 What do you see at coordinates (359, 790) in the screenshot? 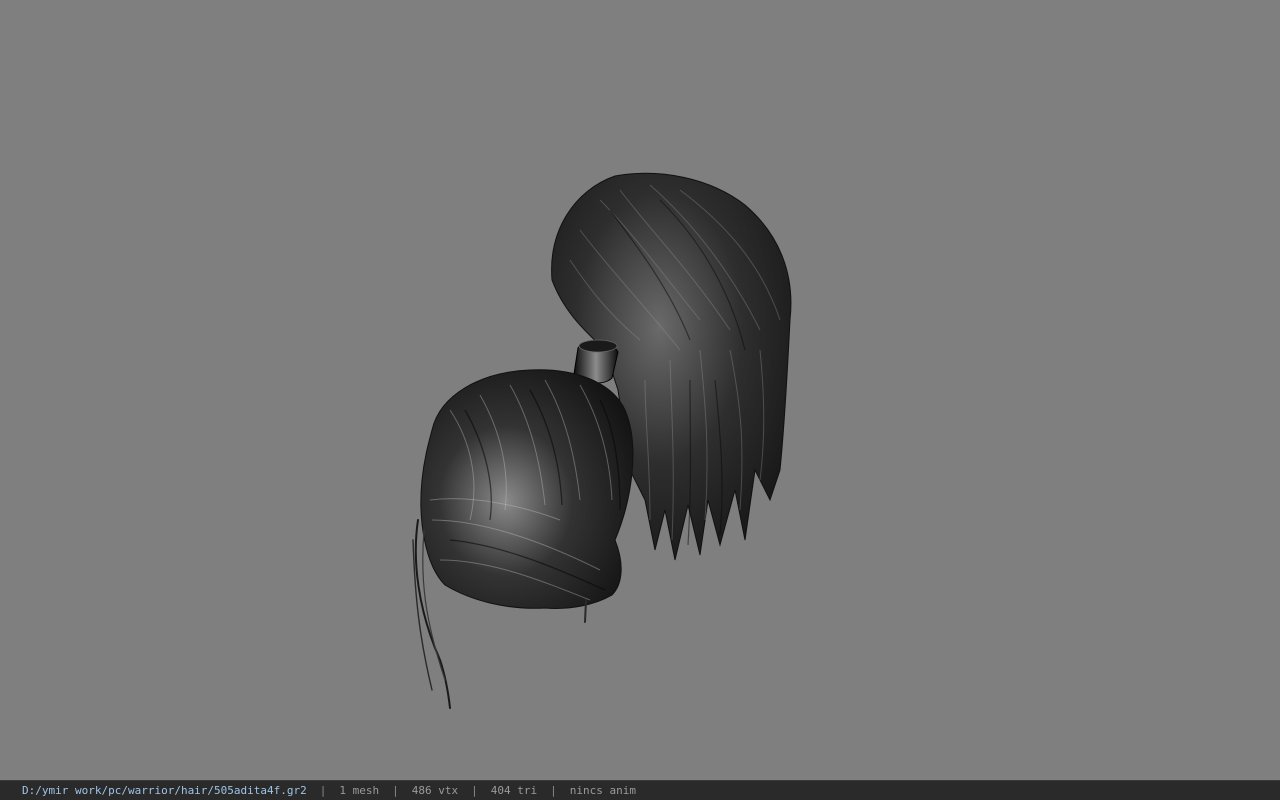
I see `mesh-count: 1 mesh` at bounding box center [359, 790].